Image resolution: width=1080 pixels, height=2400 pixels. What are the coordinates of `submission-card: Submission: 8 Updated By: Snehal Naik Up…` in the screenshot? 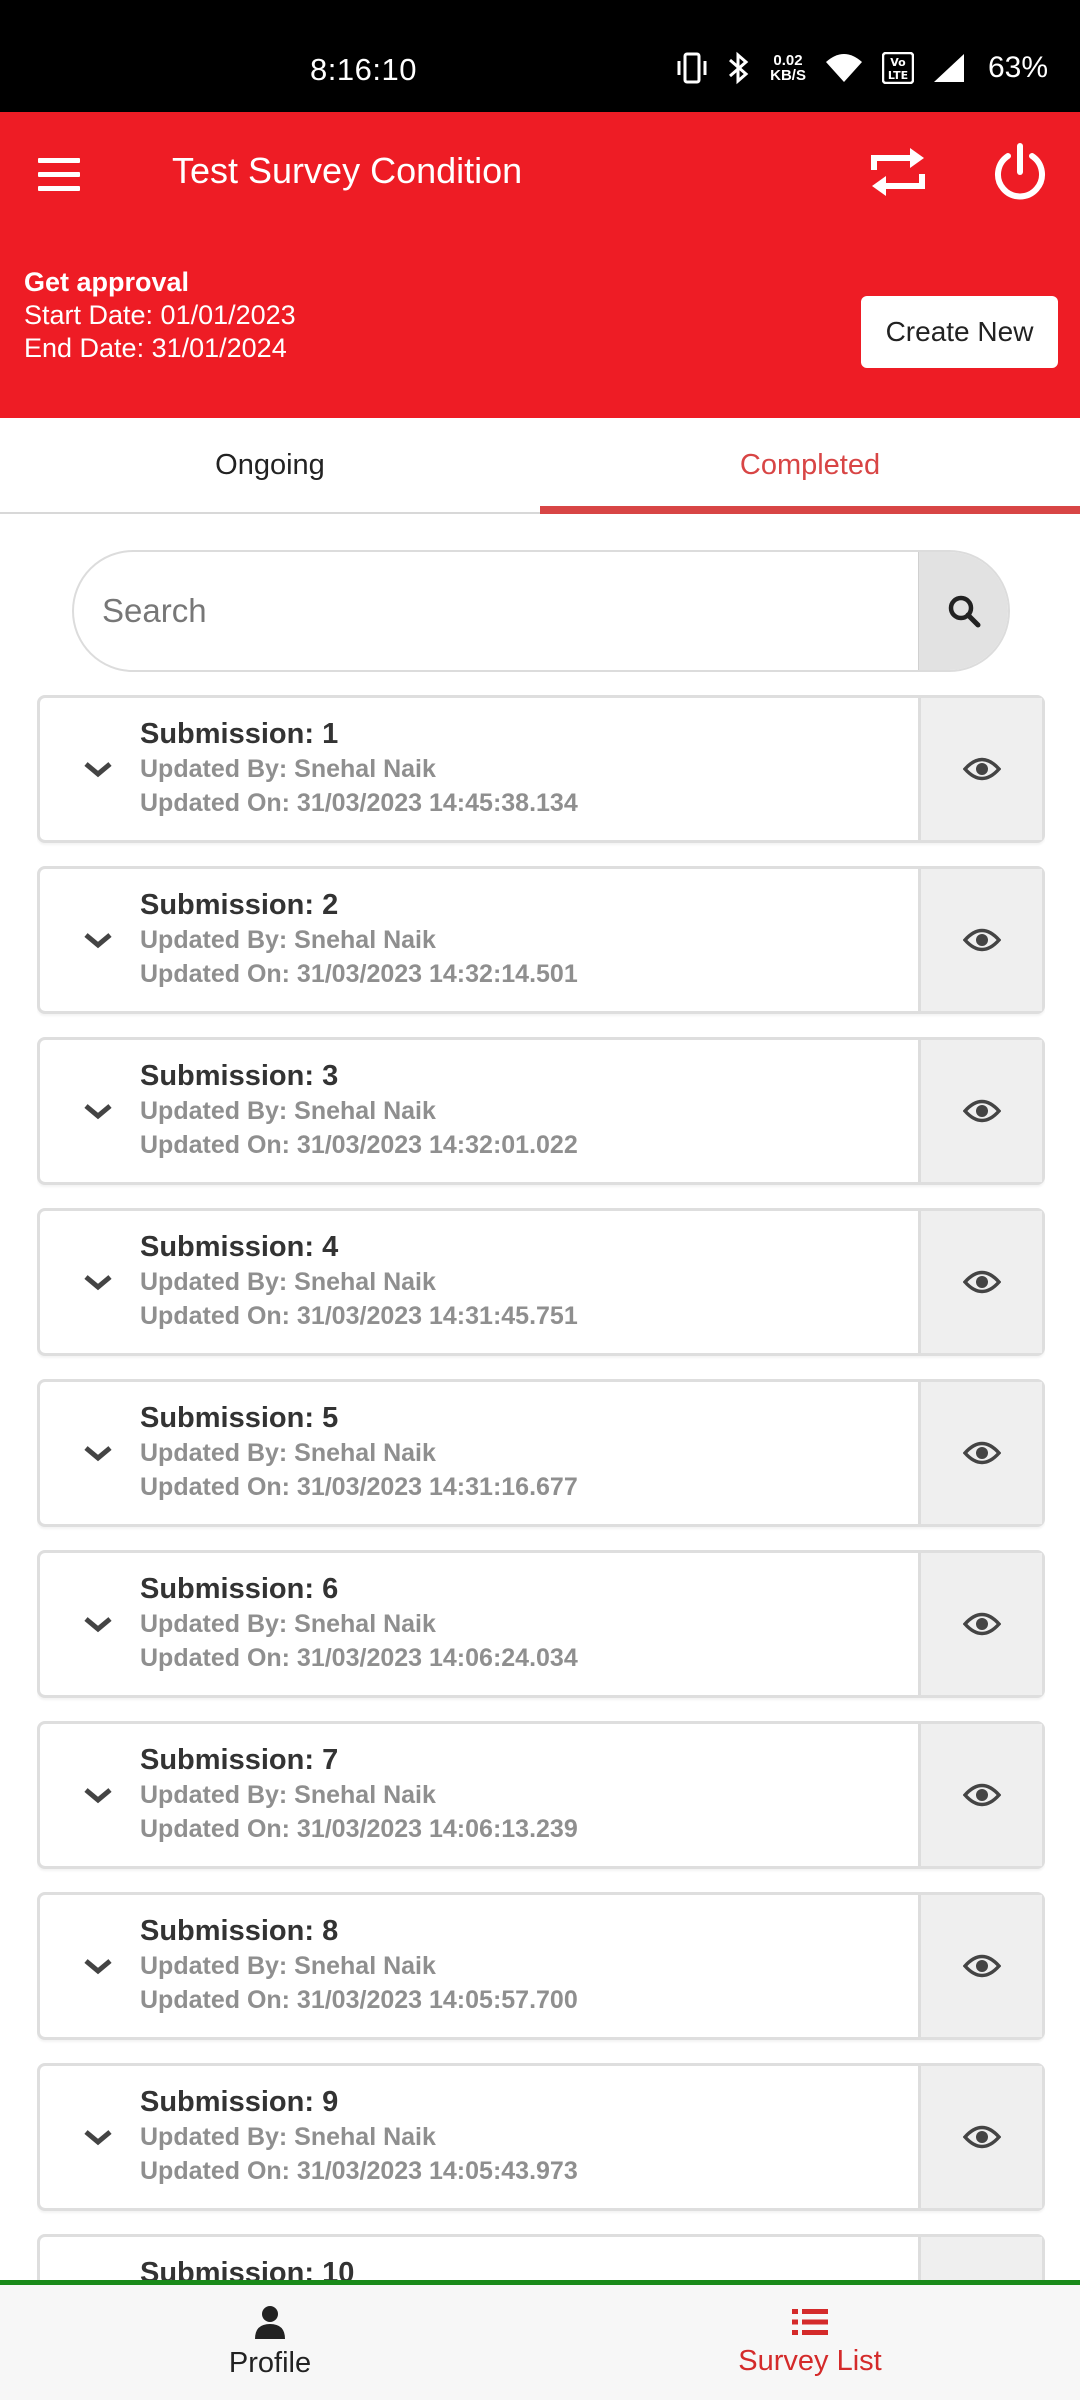 It's located at (541, 1966).